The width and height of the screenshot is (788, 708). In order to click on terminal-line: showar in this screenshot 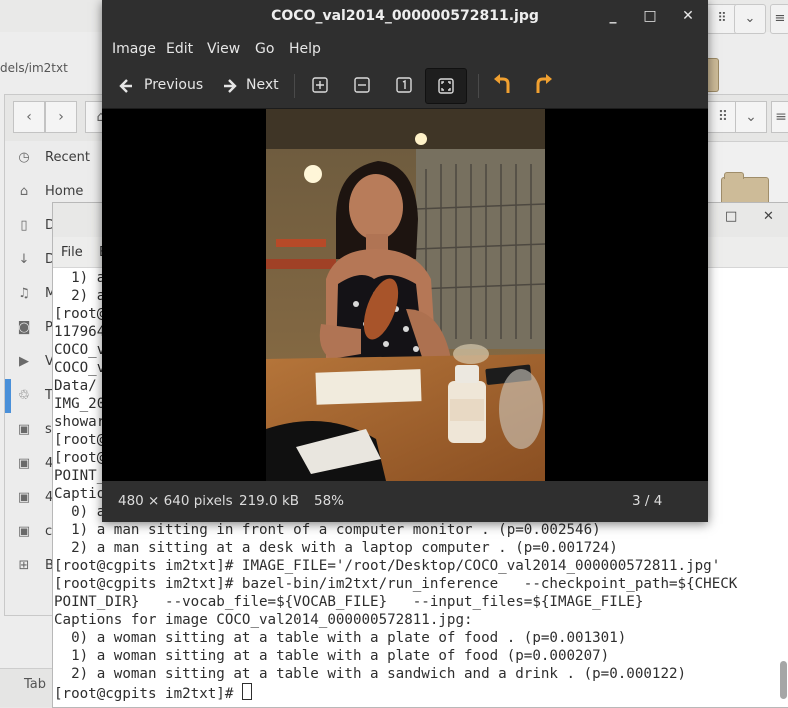, I will do `click(80, 422)`.